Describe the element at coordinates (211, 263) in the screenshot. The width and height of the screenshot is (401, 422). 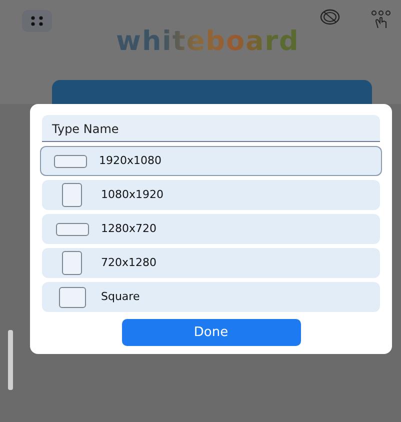
I see `option-row: 720x1280` at that location.